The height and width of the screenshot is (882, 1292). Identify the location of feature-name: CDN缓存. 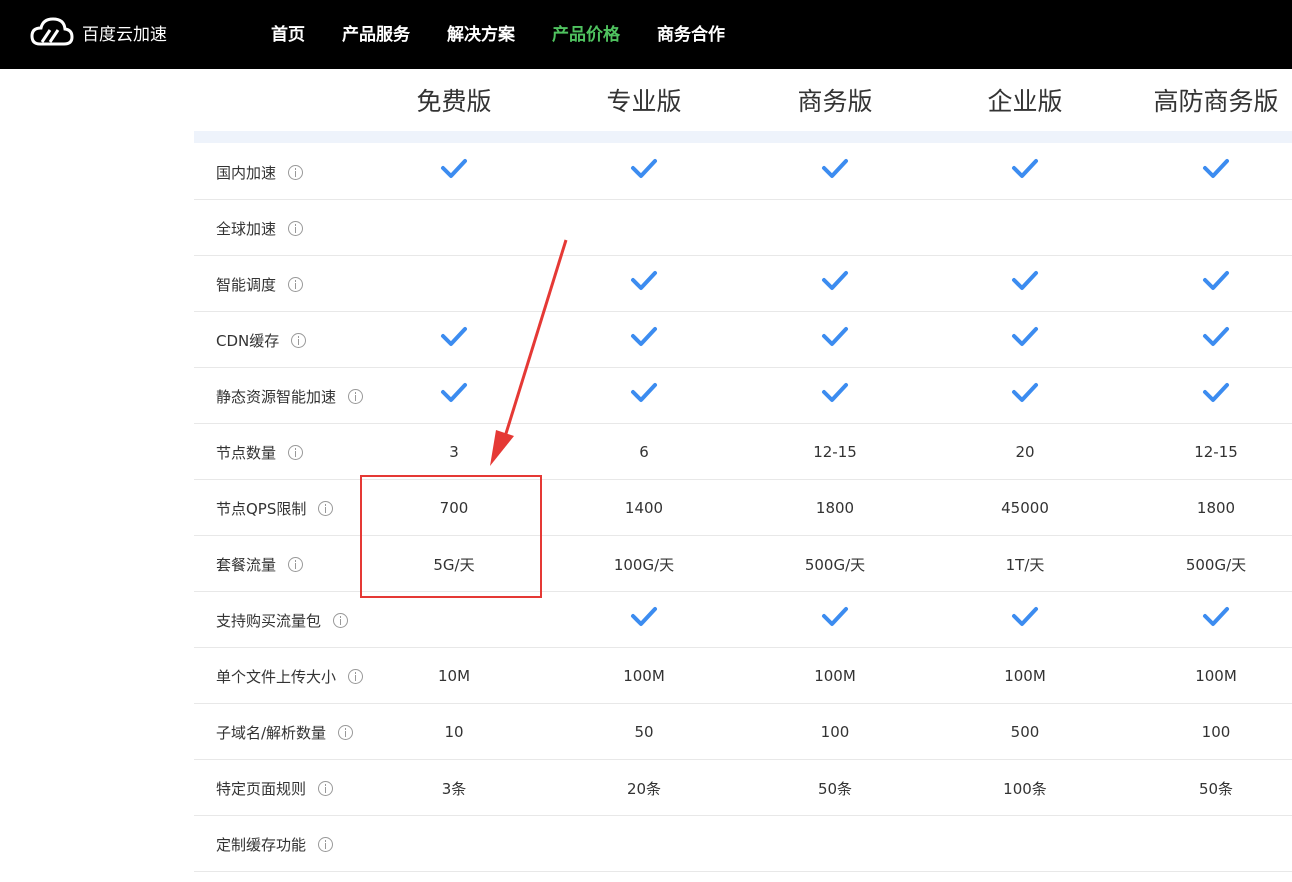
(248, 340).